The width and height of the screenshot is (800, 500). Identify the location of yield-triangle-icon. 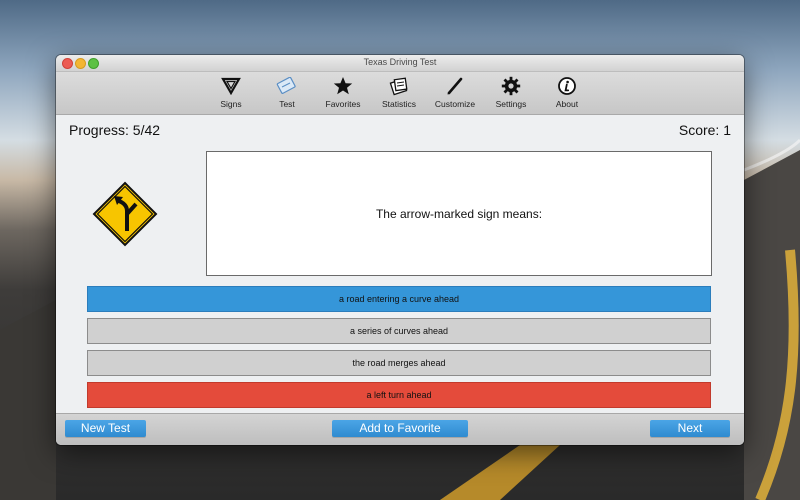
(231, 86).